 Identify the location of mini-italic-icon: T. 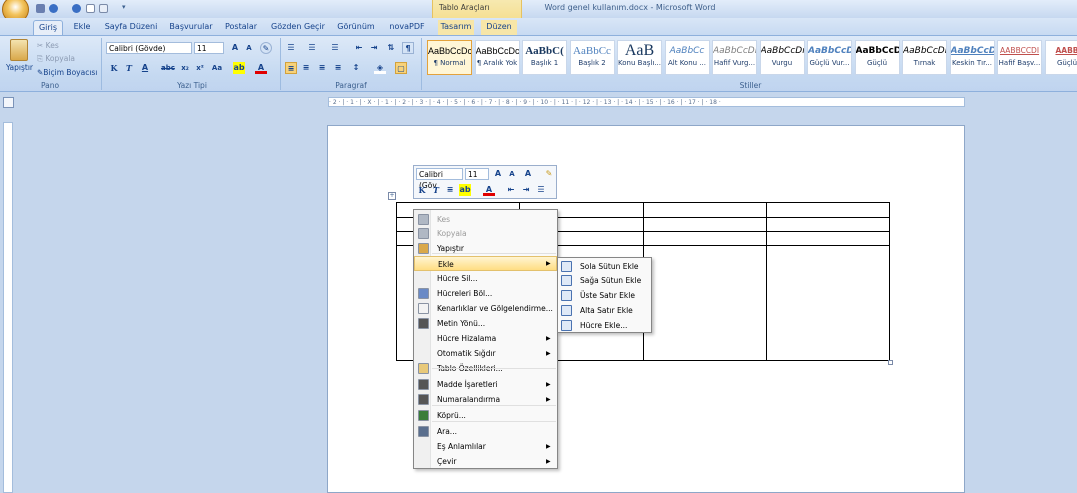
(436, 190).